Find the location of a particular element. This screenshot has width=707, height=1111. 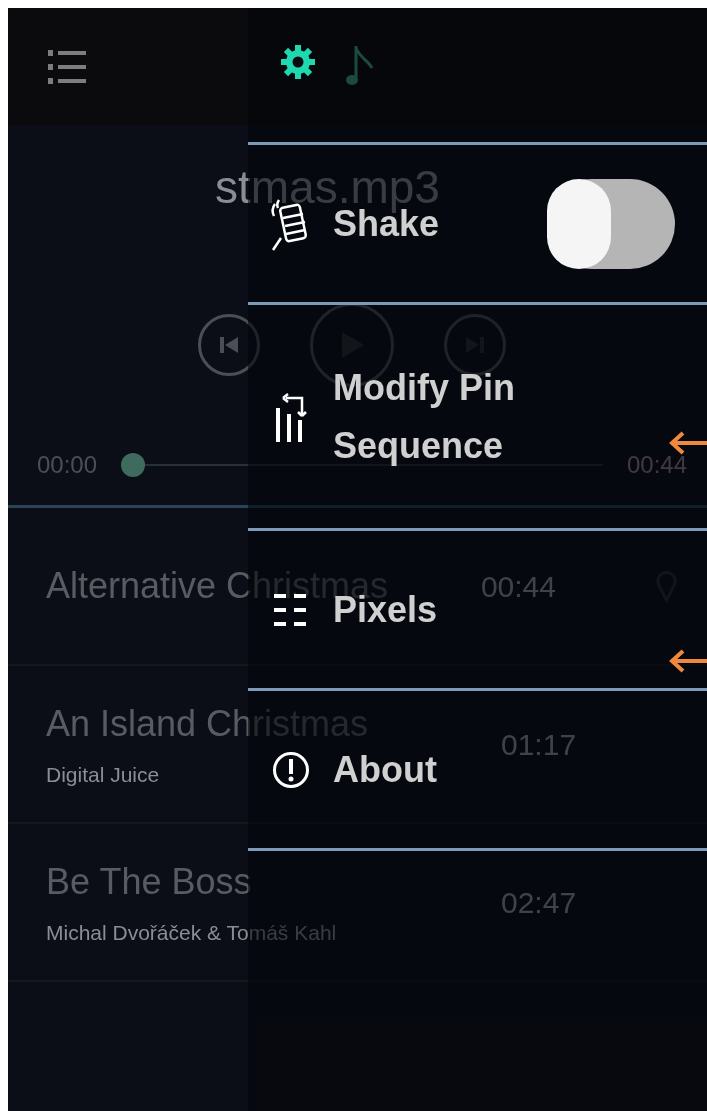

menu-item-label: Modify Pin Sequence is located at coordinates (448, 416).